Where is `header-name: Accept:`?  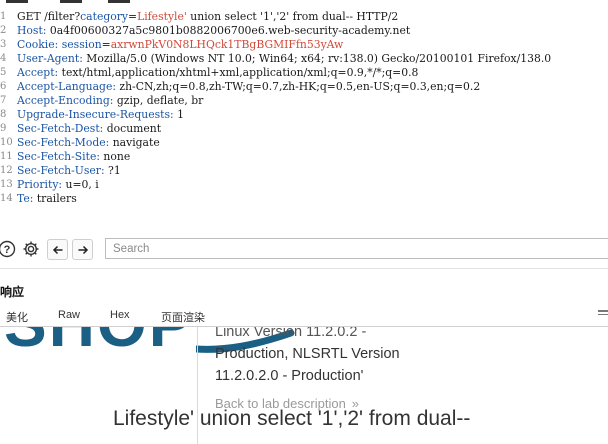
header-name: Accept: is located at coordinates (38, 72).